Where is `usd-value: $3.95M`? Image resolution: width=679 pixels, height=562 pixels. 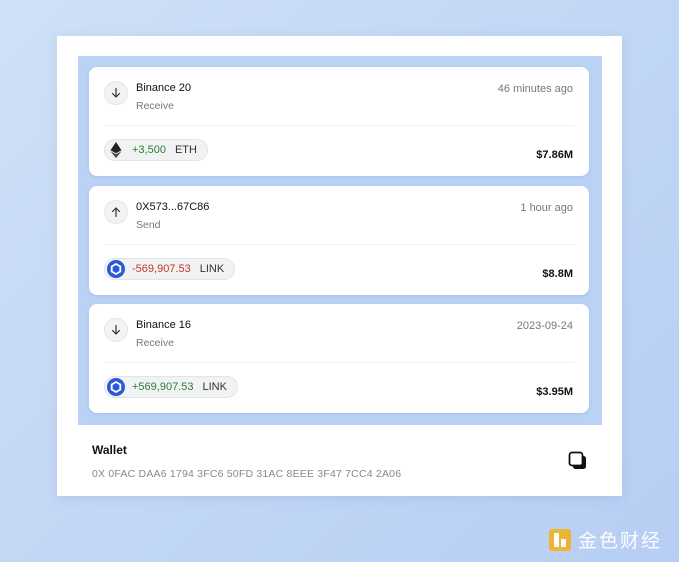
usd-value: $3.95M is located at coordinates (554, 392).